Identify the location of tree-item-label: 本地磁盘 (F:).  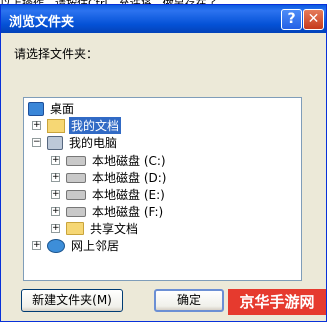
(128, 212).